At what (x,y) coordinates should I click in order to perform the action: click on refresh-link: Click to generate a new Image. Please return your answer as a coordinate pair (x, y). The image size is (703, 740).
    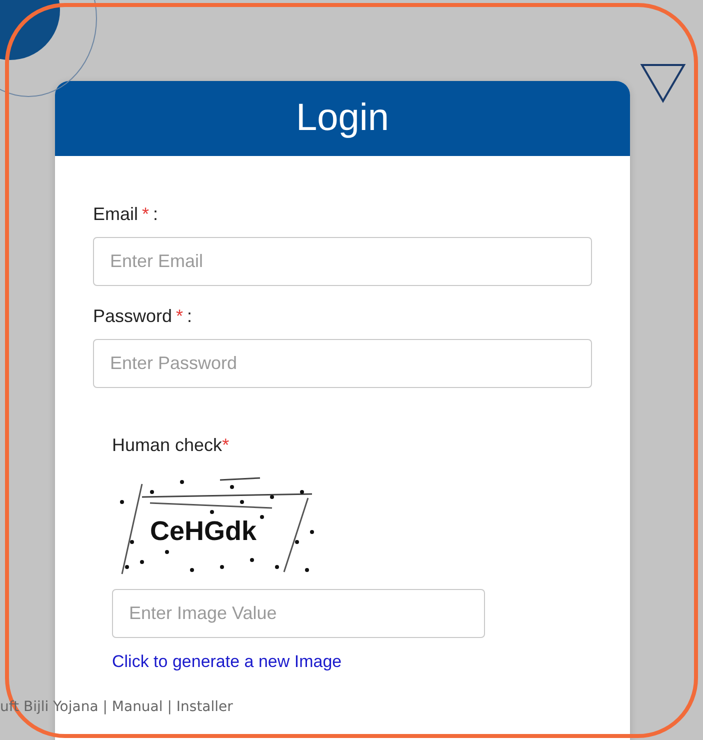
    Looking at the image, I should click on (342, 662).